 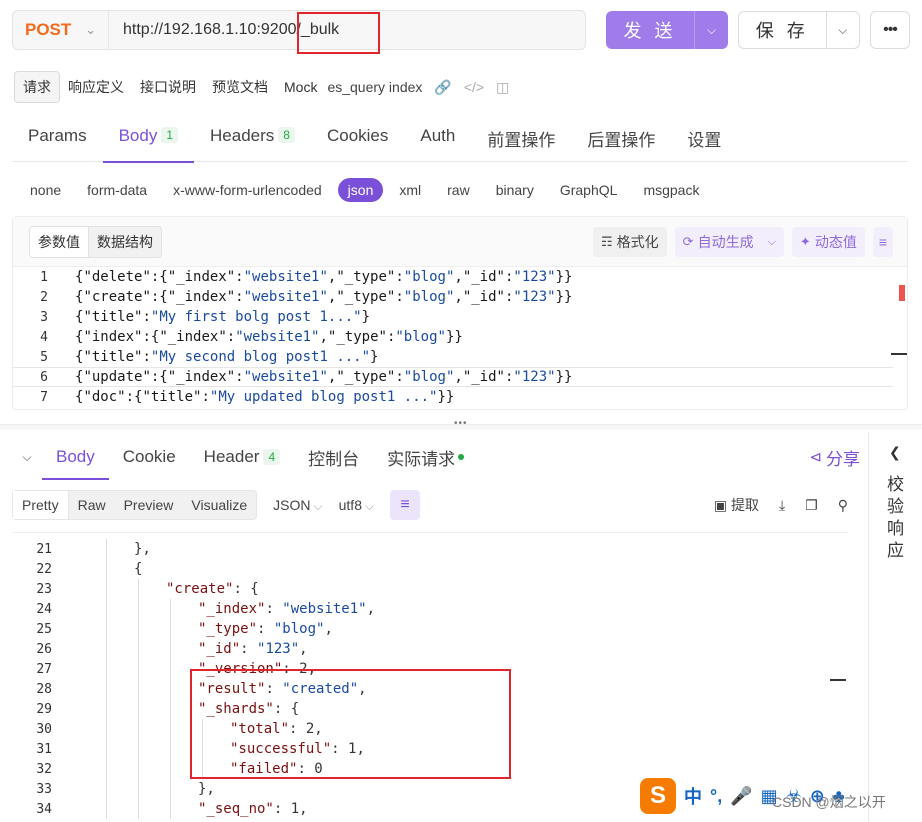 I want to click on save-label: 保 存, so click(x=782, y=30).